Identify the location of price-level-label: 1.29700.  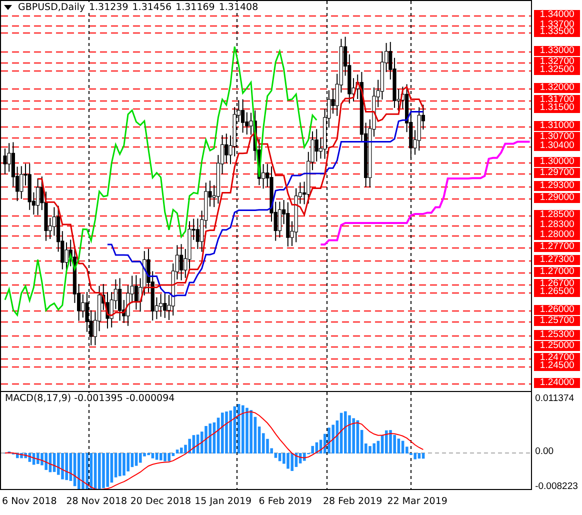
(557, 173).